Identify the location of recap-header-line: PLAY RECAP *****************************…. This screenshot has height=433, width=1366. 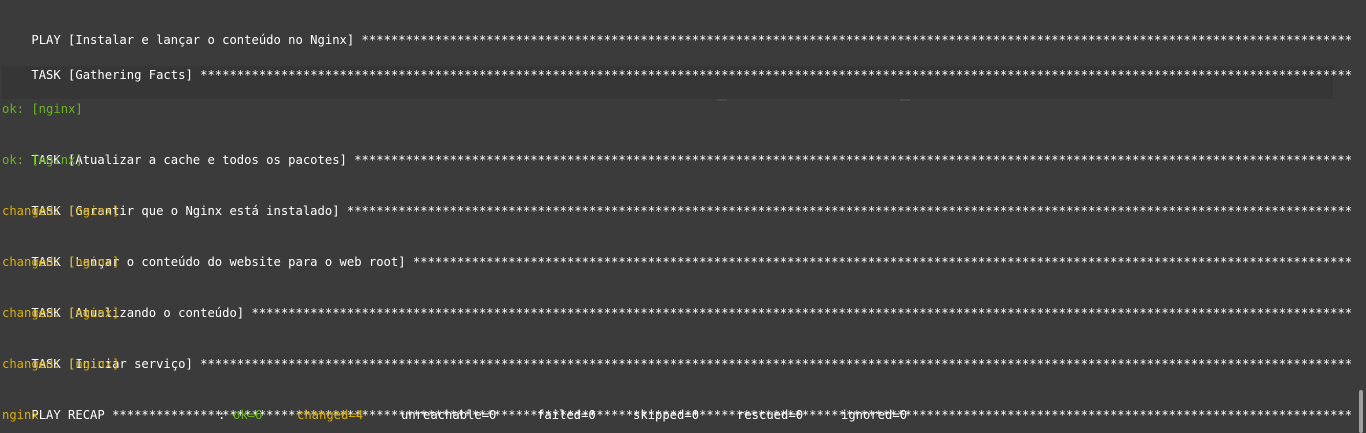
(677, 406).